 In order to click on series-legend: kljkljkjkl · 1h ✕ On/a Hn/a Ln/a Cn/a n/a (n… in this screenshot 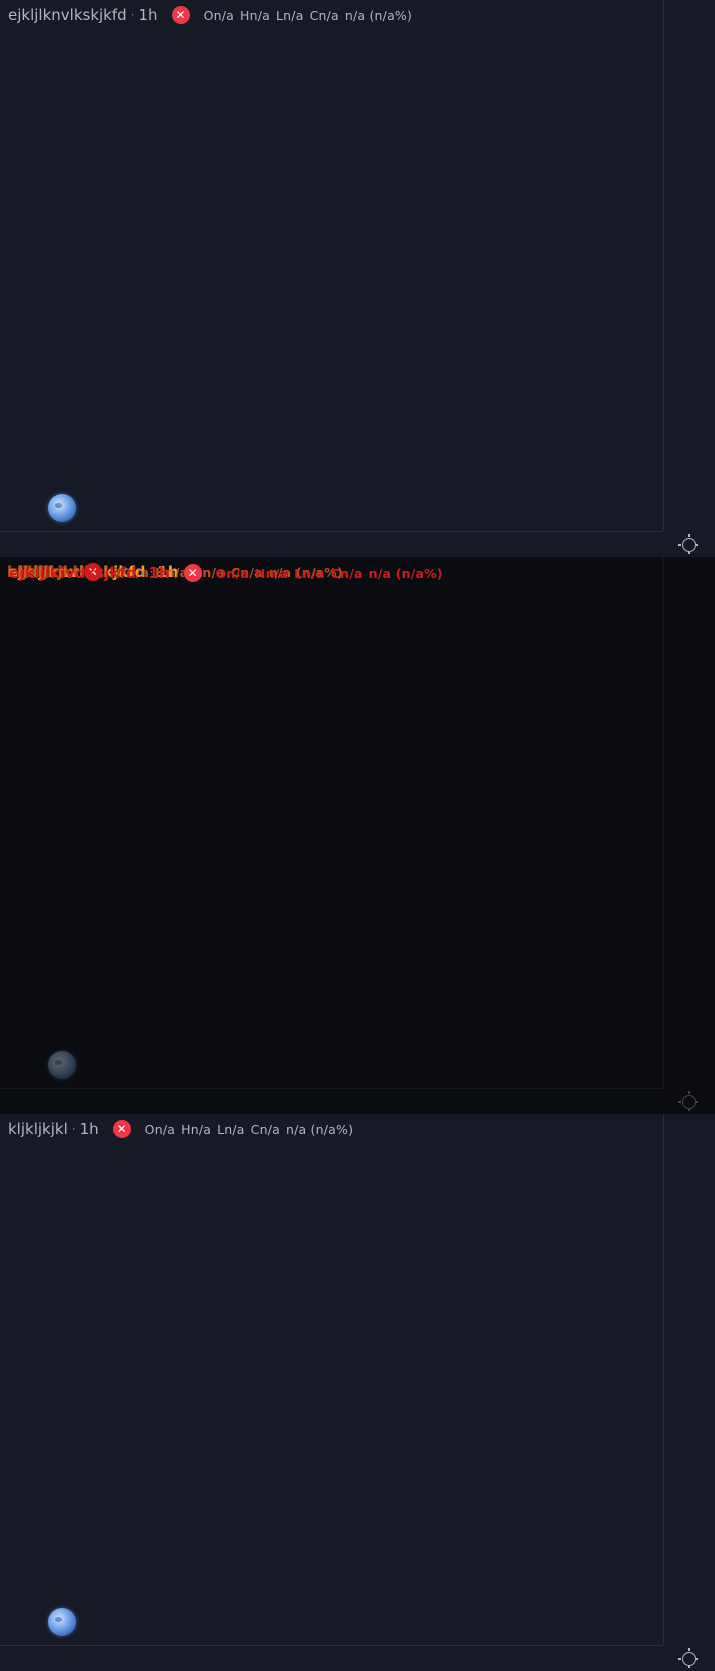, I will do `click(183, 1129)`.